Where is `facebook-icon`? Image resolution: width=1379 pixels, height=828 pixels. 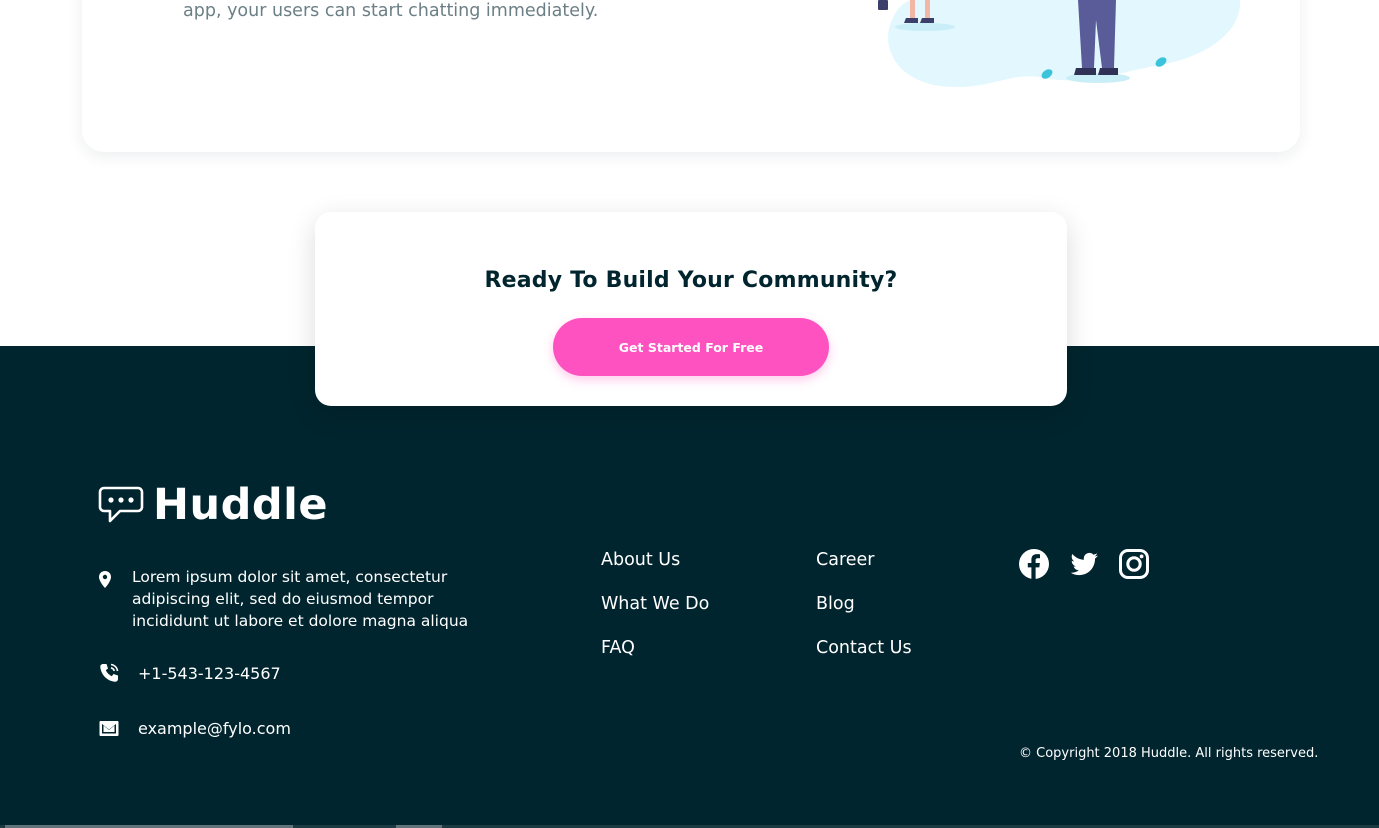 facebook-icon is located at coordinates (1034, 564).